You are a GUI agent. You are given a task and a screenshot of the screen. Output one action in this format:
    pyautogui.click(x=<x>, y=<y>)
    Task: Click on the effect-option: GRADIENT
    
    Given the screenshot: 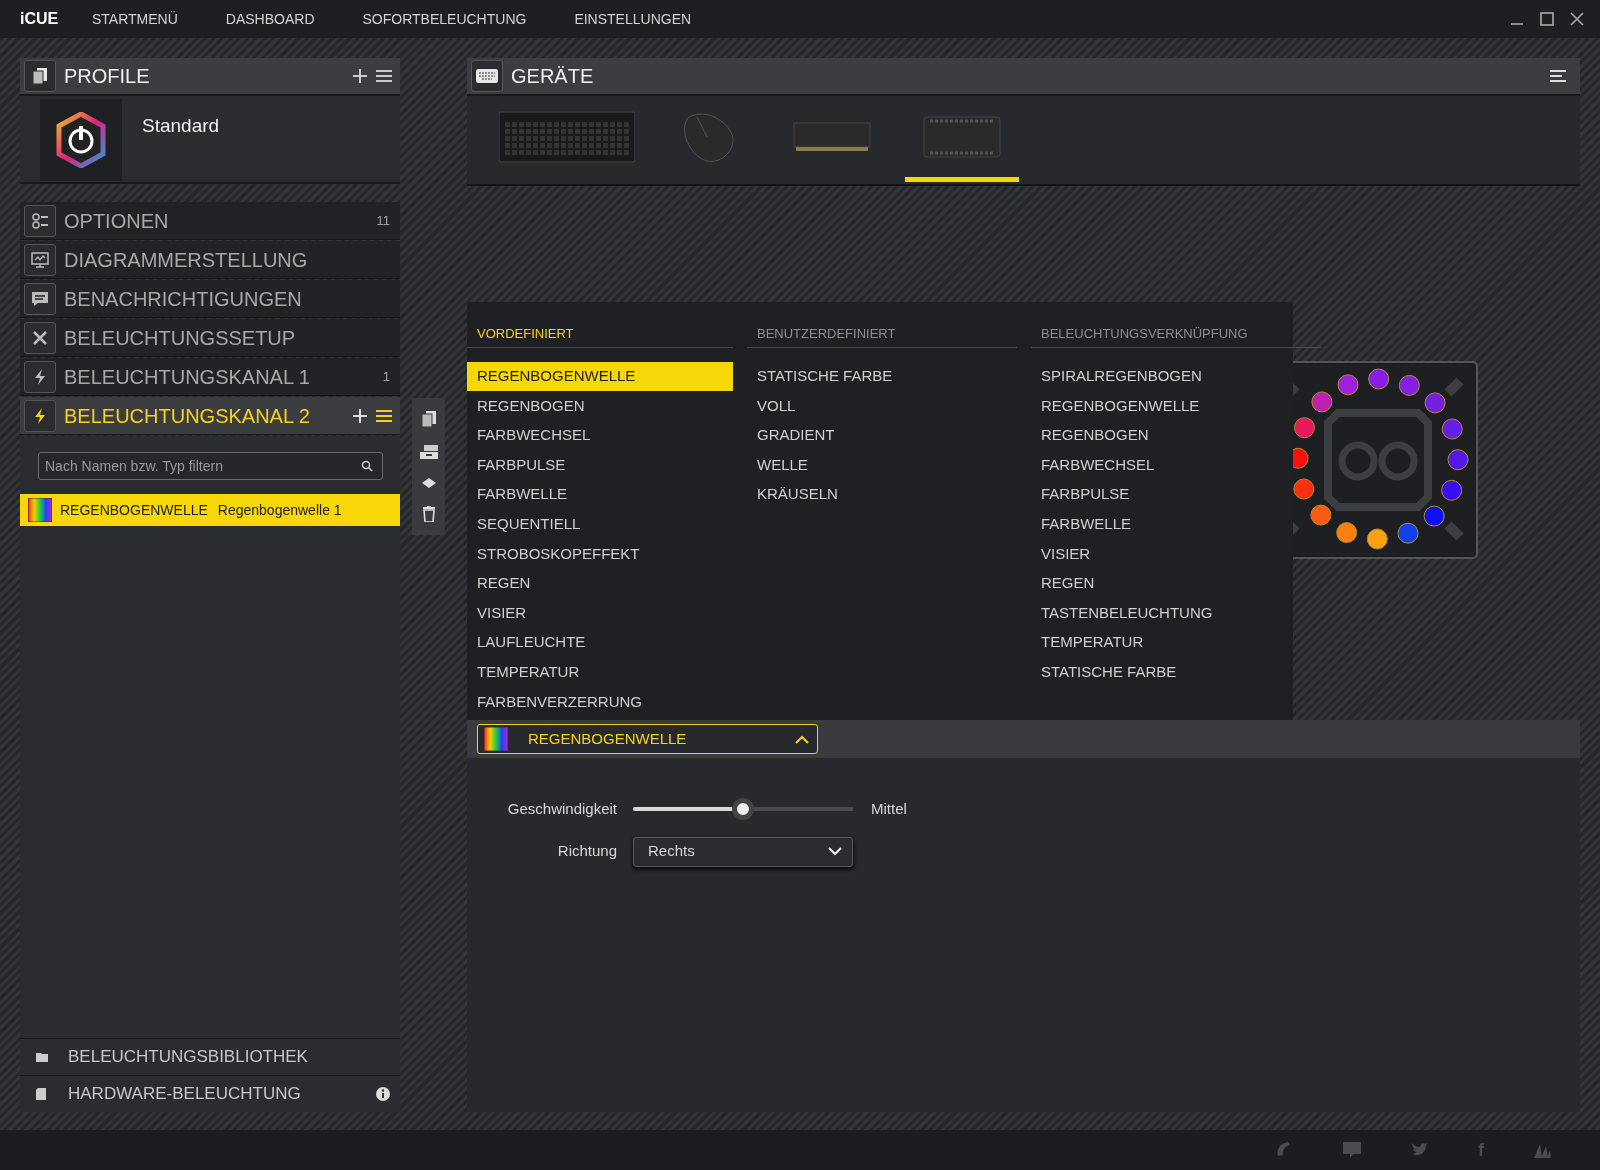 What is the action you would take?
    pyautogui.click(x=882, y=435)
    